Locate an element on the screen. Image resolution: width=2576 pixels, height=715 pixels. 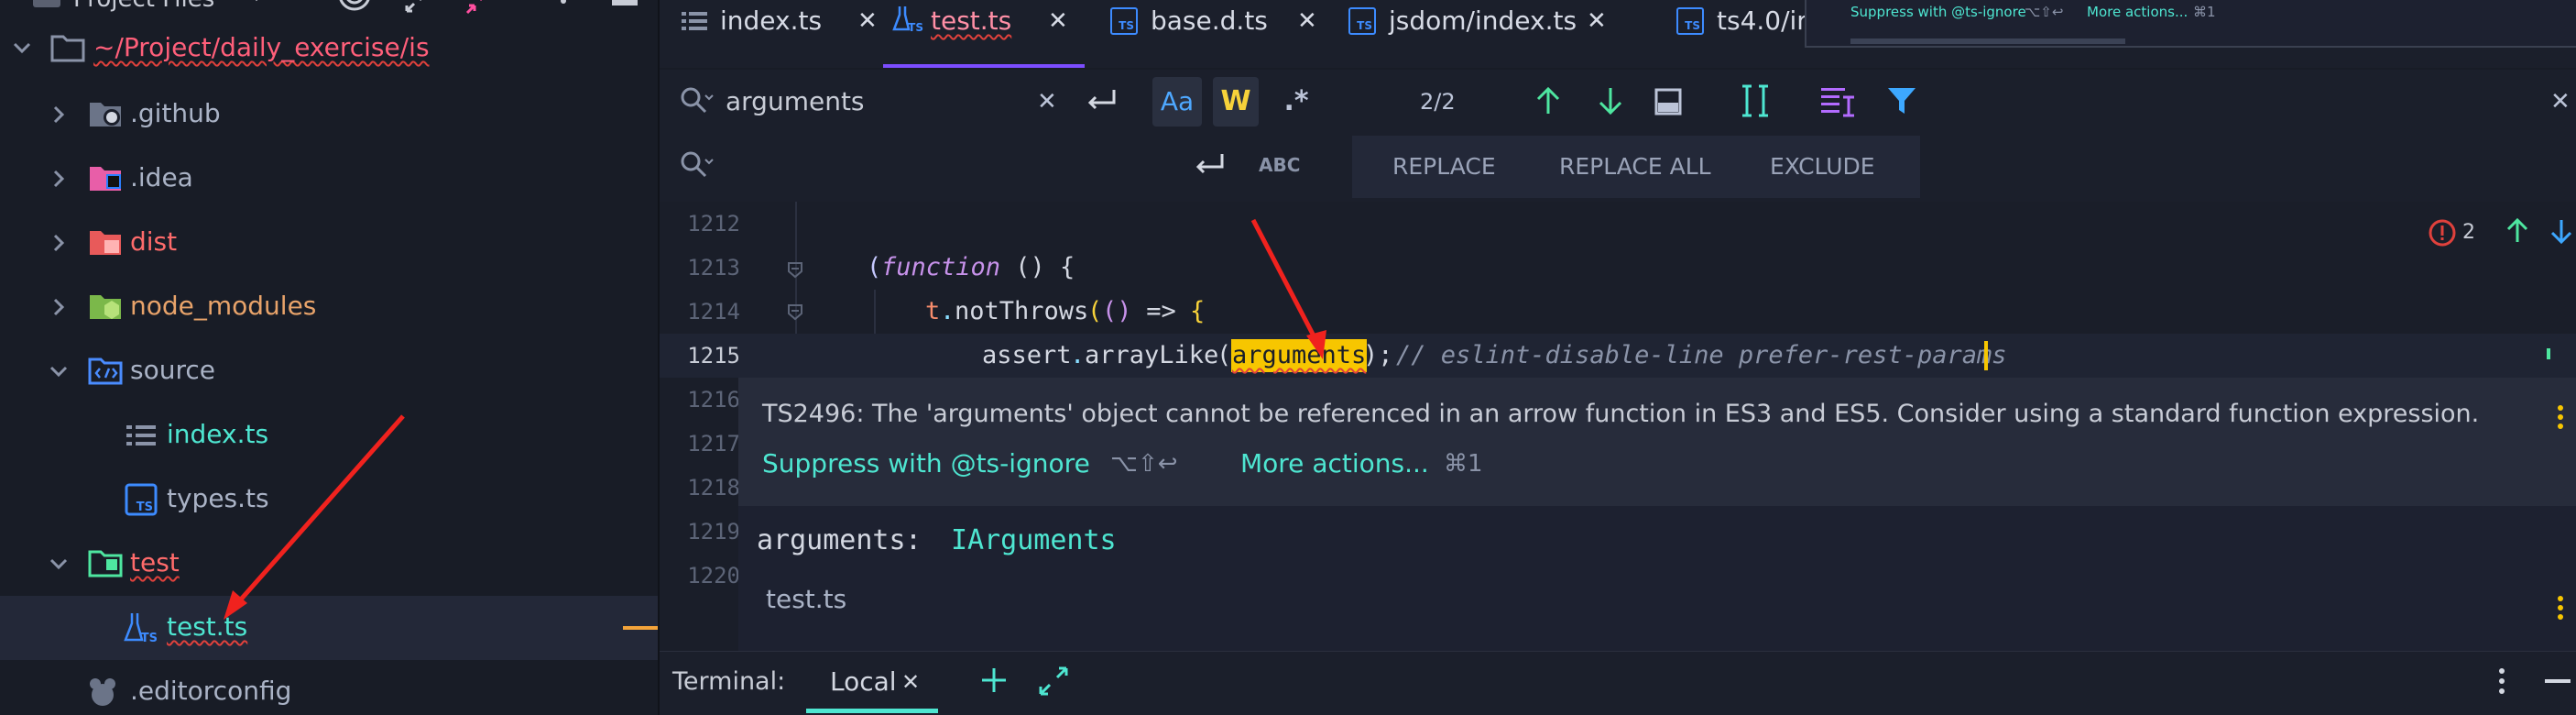
previous-error-icon is located at coordinates (2517, 231).